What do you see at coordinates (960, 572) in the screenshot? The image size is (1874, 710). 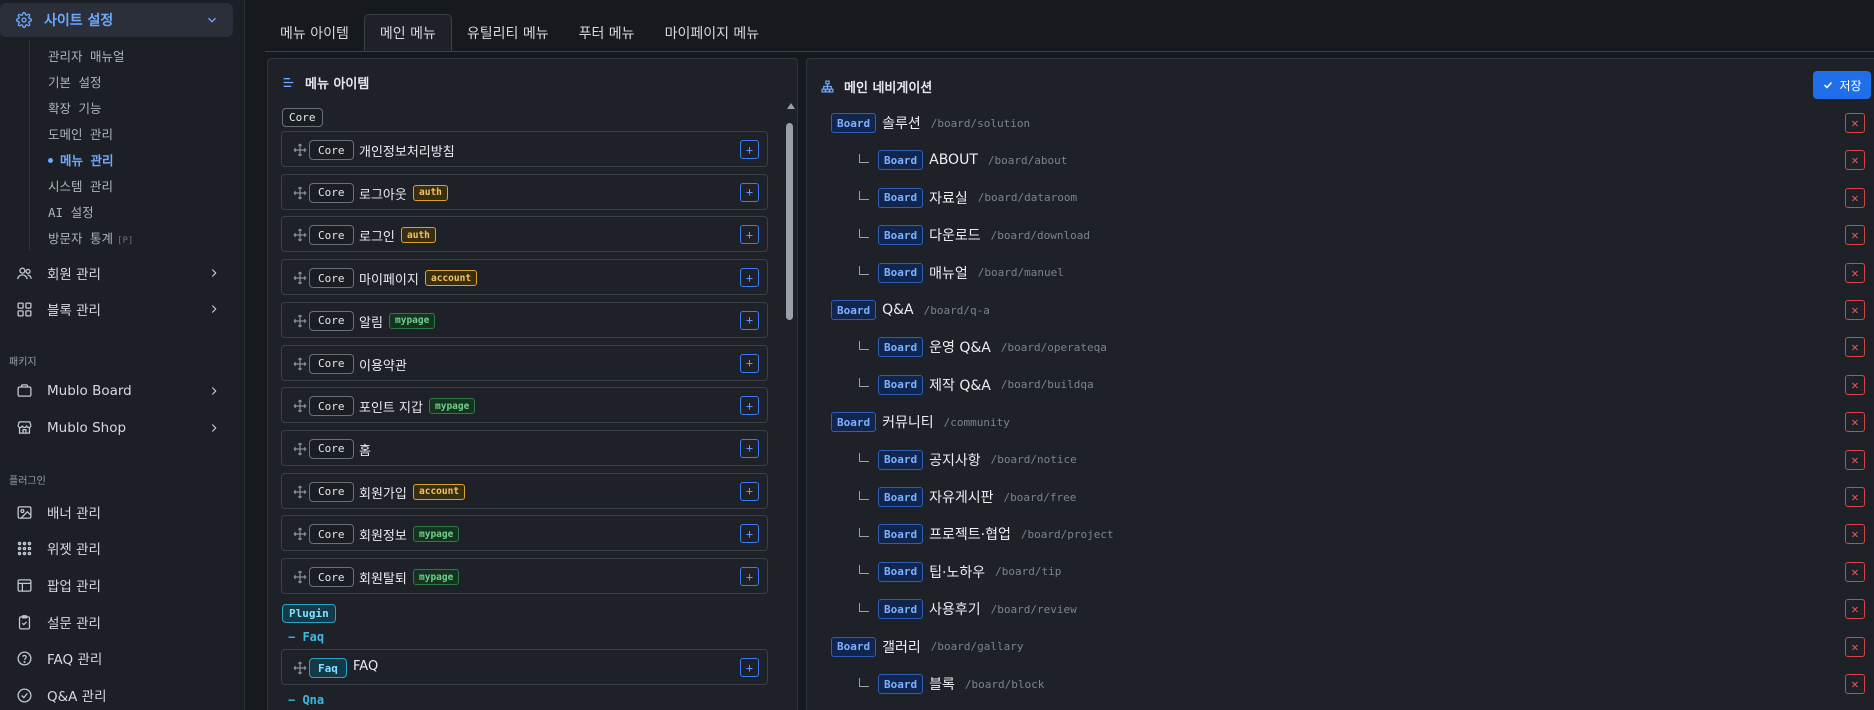 I see `nav-item-child: Board 팁·노하우/board/tip` at bounding box center [960, 572].